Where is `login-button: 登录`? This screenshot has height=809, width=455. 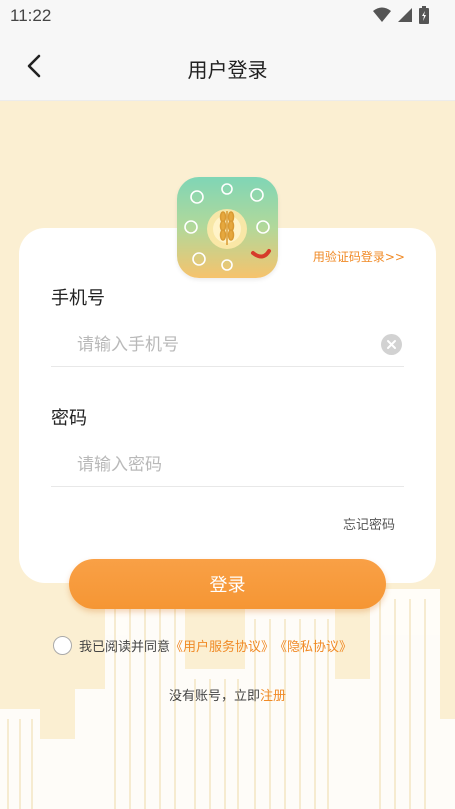 login-button: 登录 is located at coordinates (227, 584).